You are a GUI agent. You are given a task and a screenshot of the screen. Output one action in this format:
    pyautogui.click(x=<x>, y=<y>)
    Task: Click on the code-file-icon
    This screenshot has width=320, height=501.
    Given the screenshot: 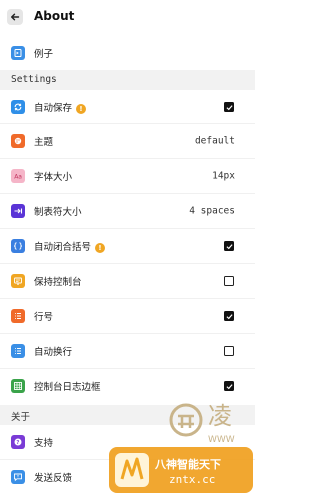 What is the action you would take?
    pyautogui.click(x=18, y=53)
    